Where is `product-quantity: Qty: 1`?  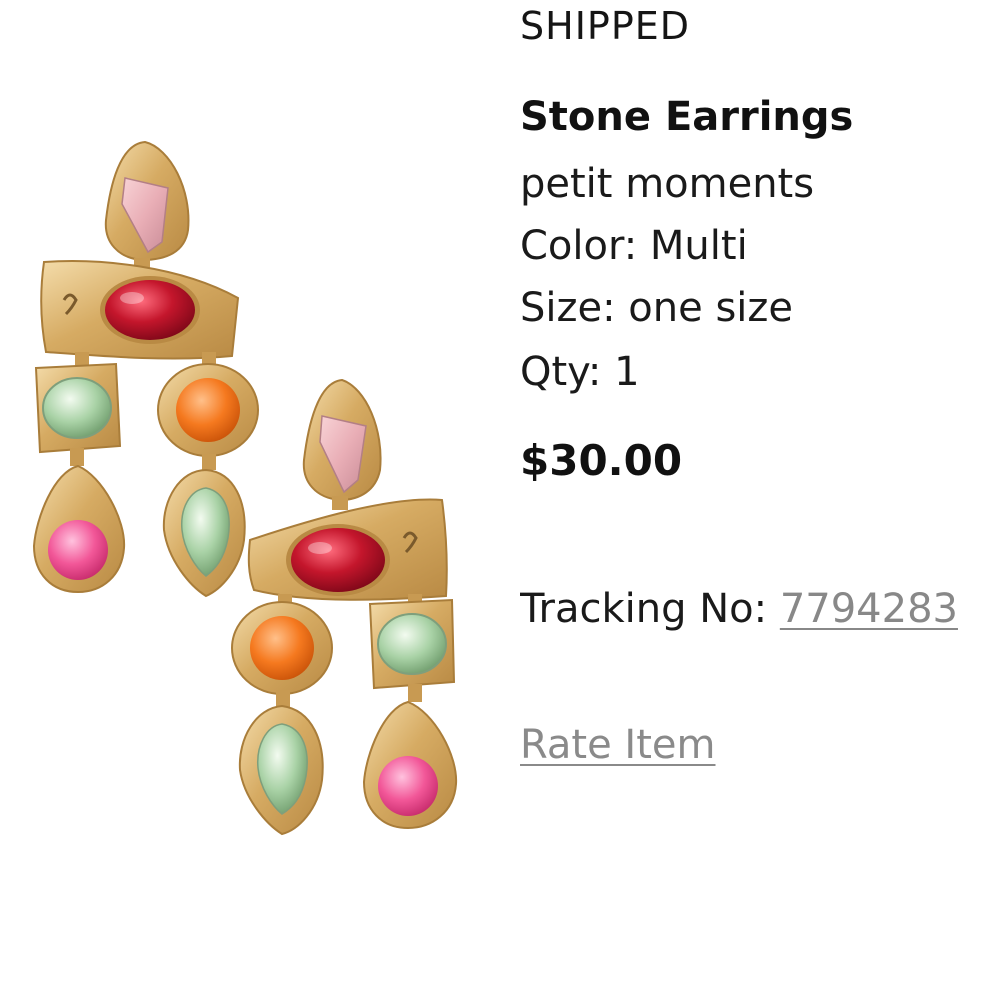
product-quantity: Qty: 1 is located at coordinates (580, 372).